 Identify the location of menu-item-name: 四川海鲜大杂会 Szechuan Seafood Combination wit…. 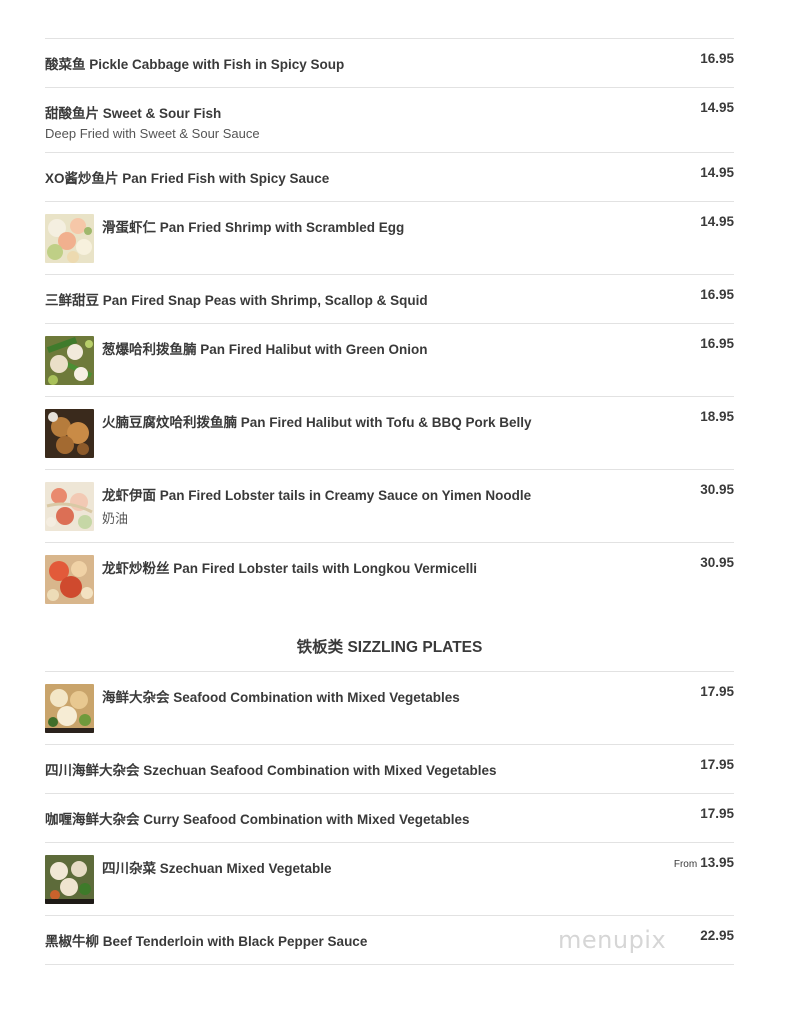
(271, 770).